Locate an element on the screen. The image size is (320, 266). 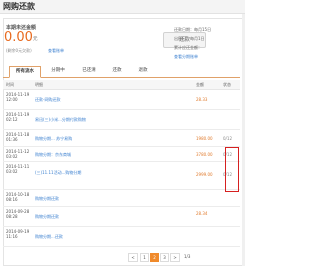
row-desc: 购物分期... 苏宁易购 is located at coordinates (53, 139).